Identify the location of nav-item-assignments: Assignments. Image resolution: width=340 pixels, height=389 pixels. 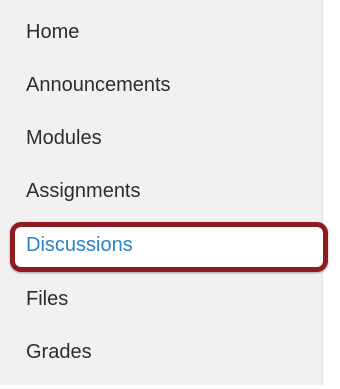
(83, 191).